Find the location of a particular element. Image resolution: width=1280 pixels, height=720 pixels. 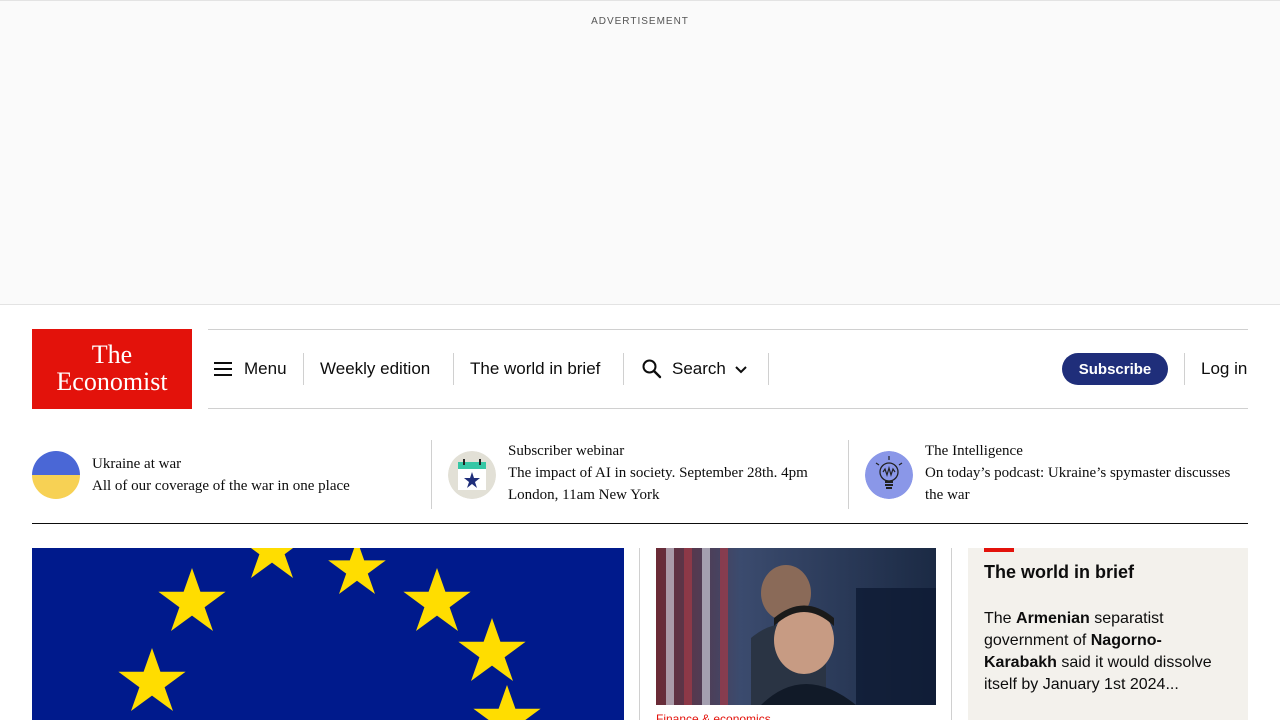

login-link: Log in is located at coordinates (1224, 369).